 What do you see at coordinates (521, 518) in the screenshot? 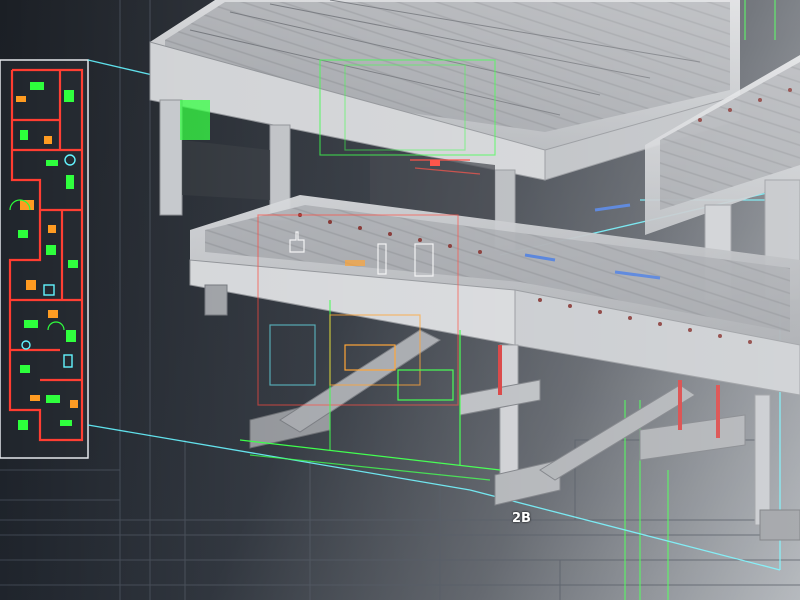
I see `section-marker-label: 2B` at bounding box center [521, 518].